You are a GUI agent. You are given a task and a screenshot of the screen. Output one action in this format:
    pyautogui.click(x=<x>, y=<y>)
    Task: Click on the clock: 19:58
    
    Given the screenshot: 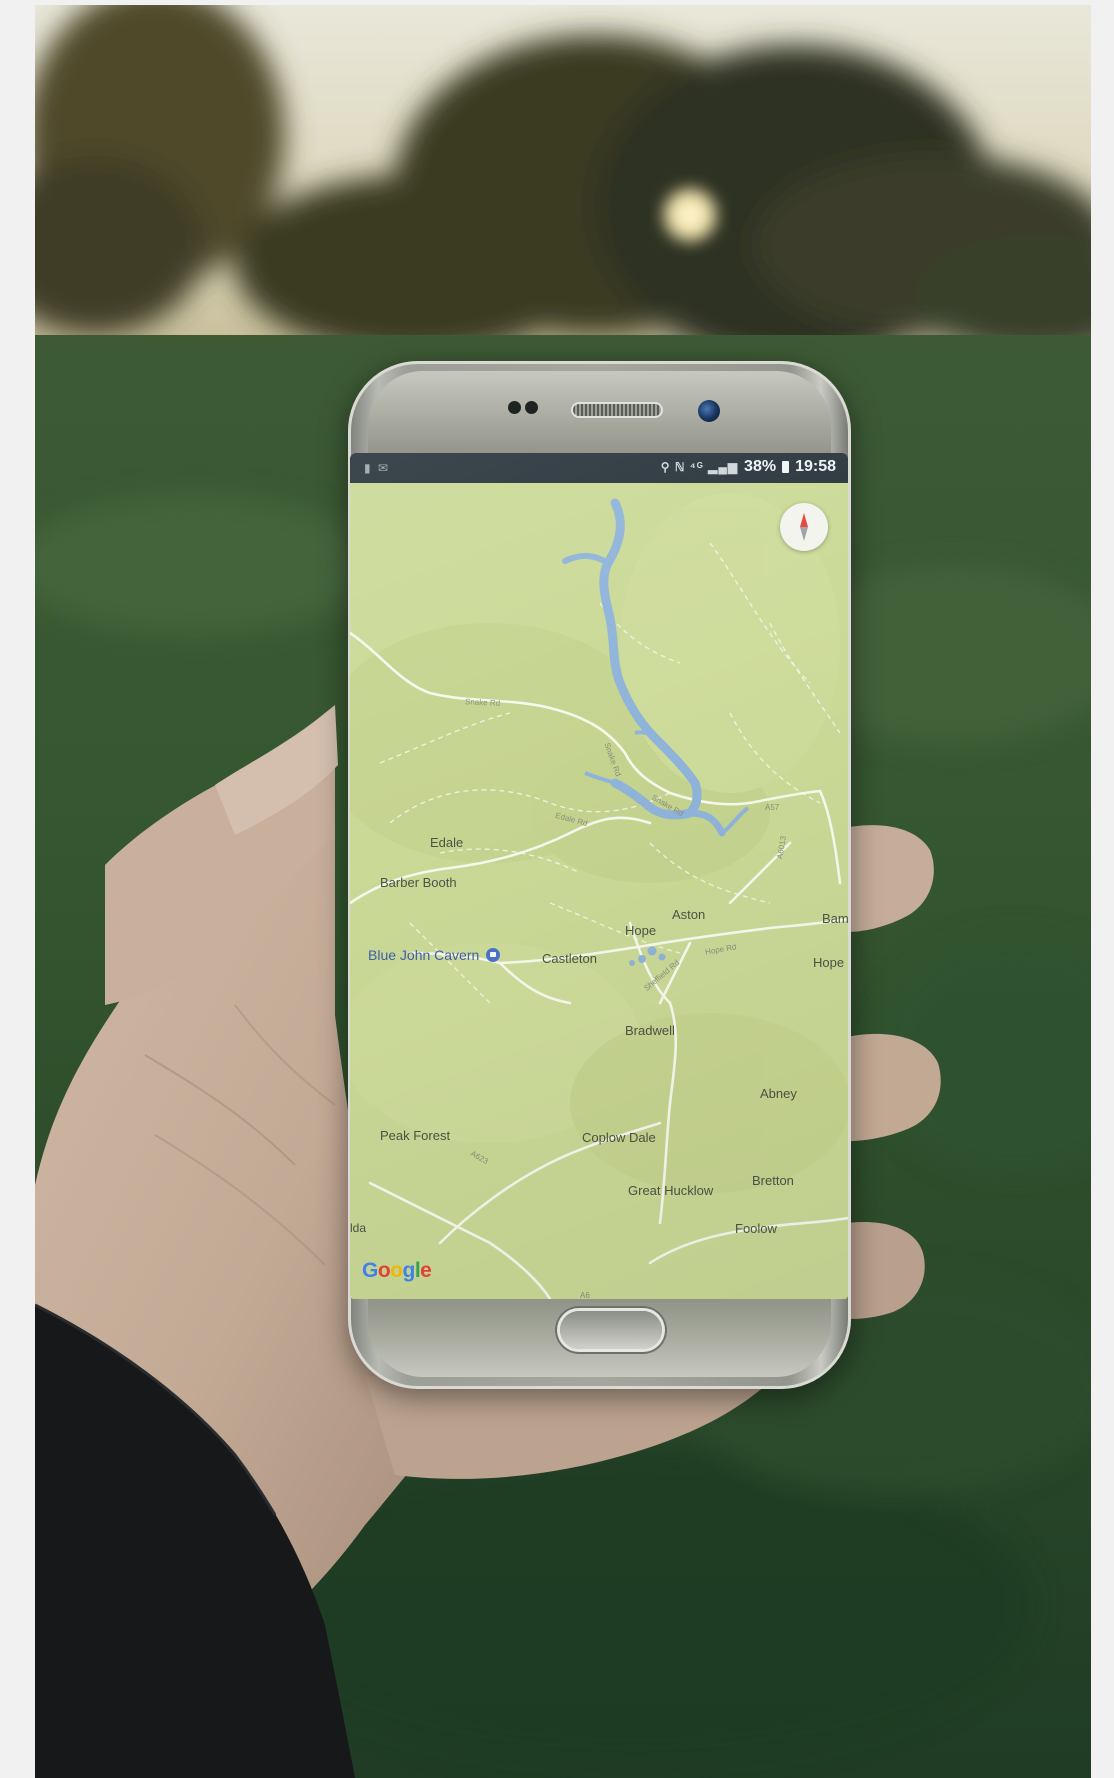 What is the action you would take?
    pyautogui.click(x=815, y=466)
    